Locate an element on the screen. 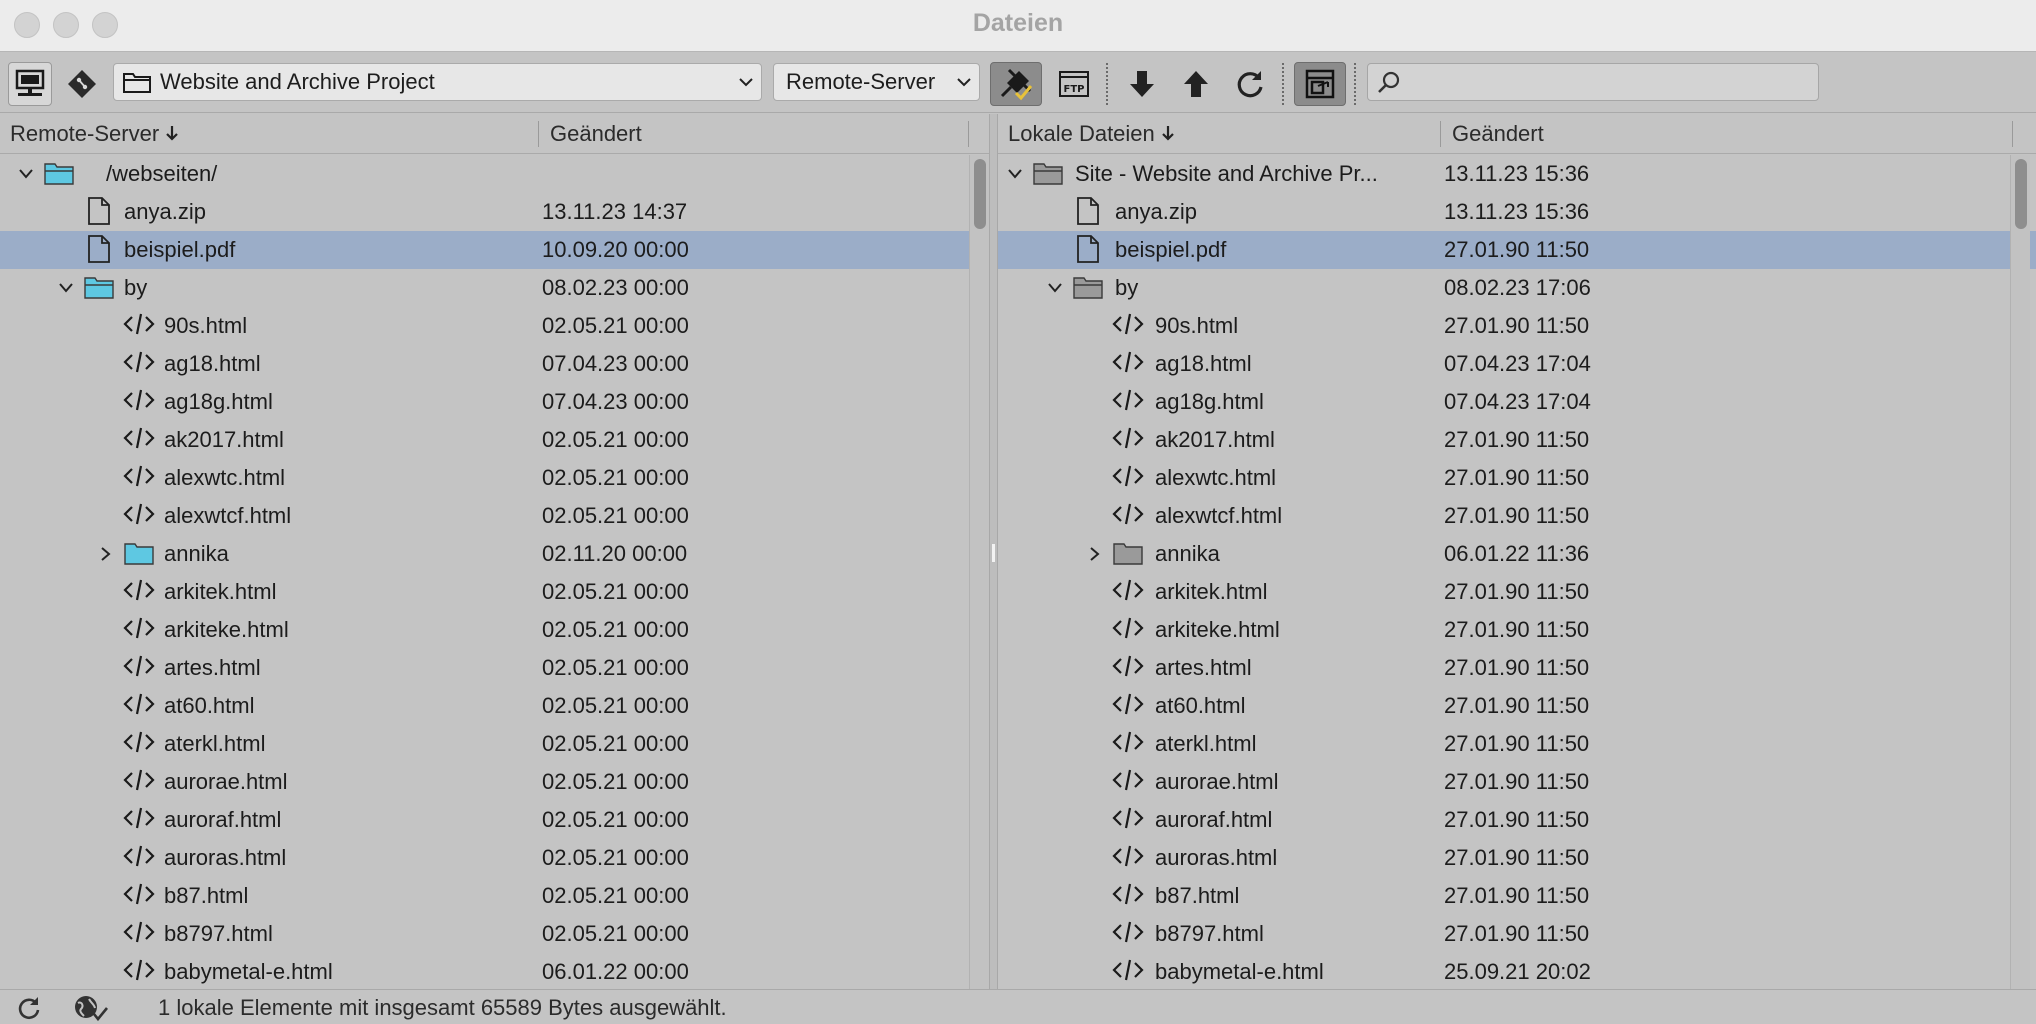 This screenshot has height=1024, width=2036. local-modified-column-header: Geändert is located at coordinates (1498, 134).